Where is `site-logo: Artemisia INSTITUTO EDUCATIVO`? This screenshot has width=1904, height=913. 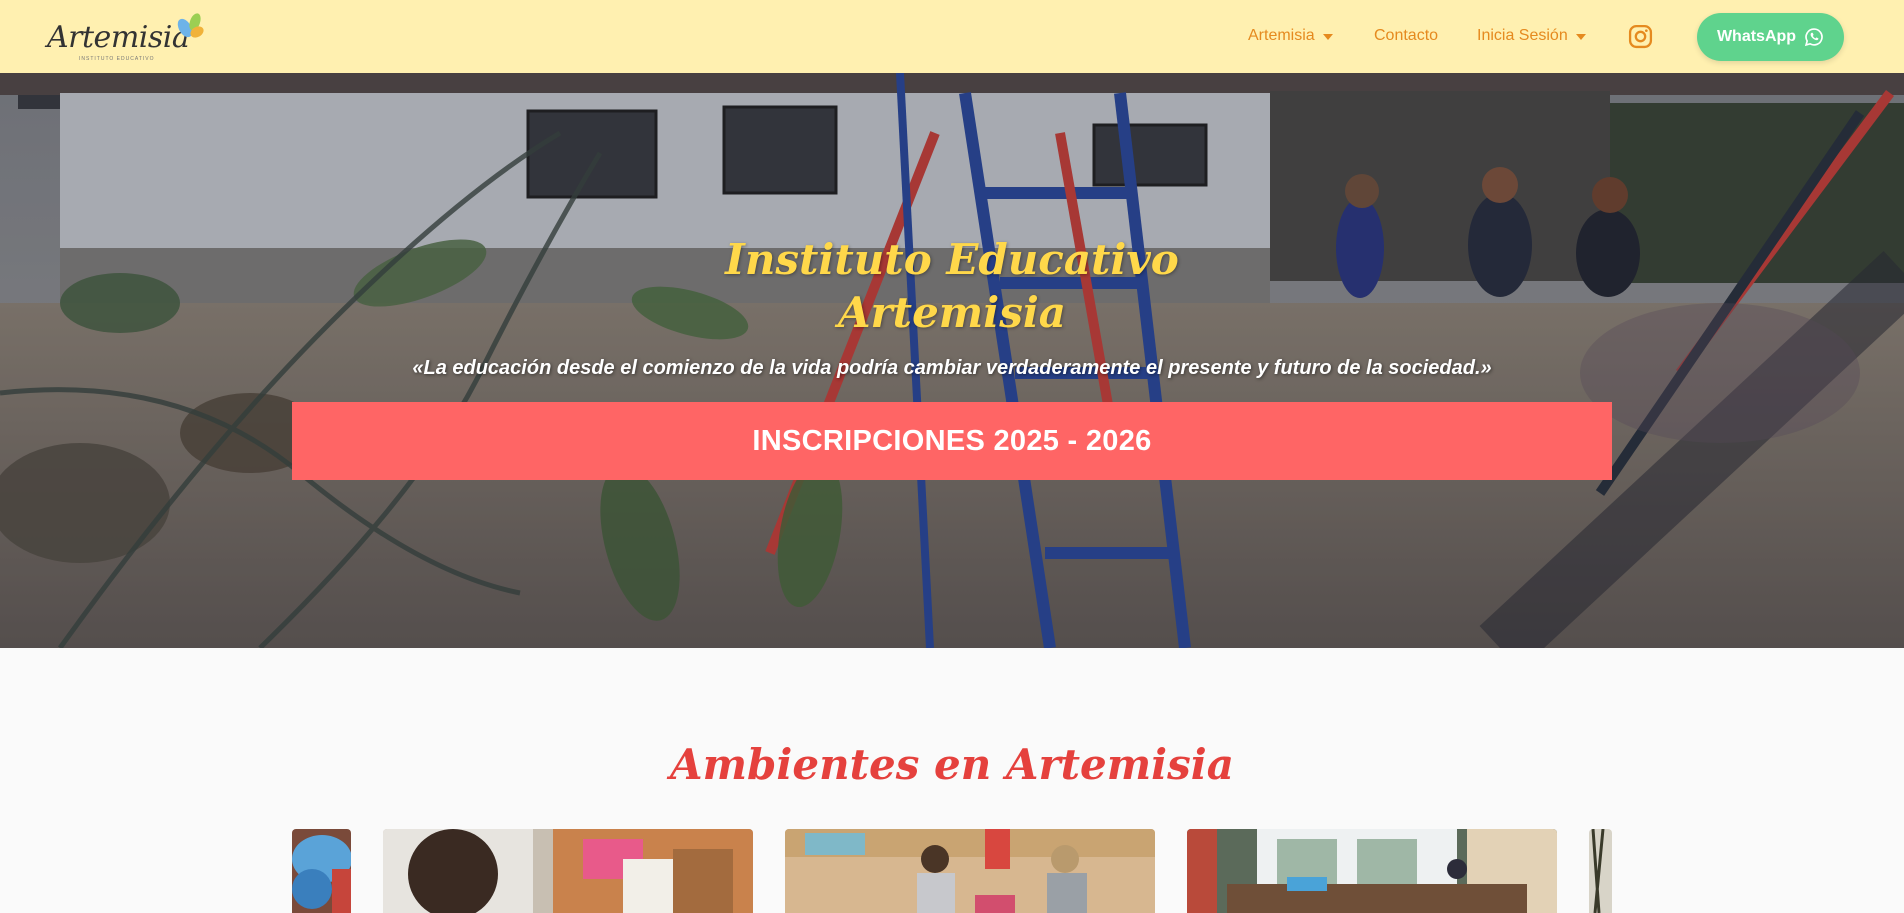 site-logo: Artemisia INSTITUTO EDUCATIVO is located at coordinates (127, 38).